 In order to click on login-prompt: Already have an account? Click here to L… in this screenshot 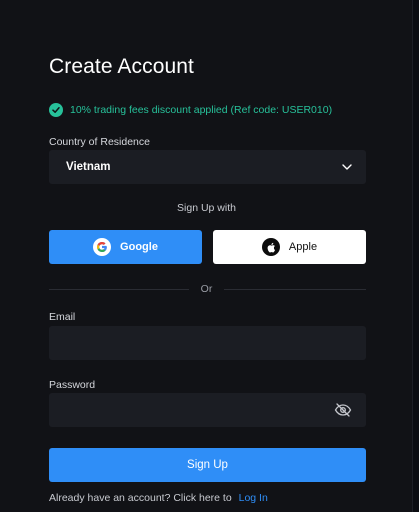, I will do `click(158, 498)`.